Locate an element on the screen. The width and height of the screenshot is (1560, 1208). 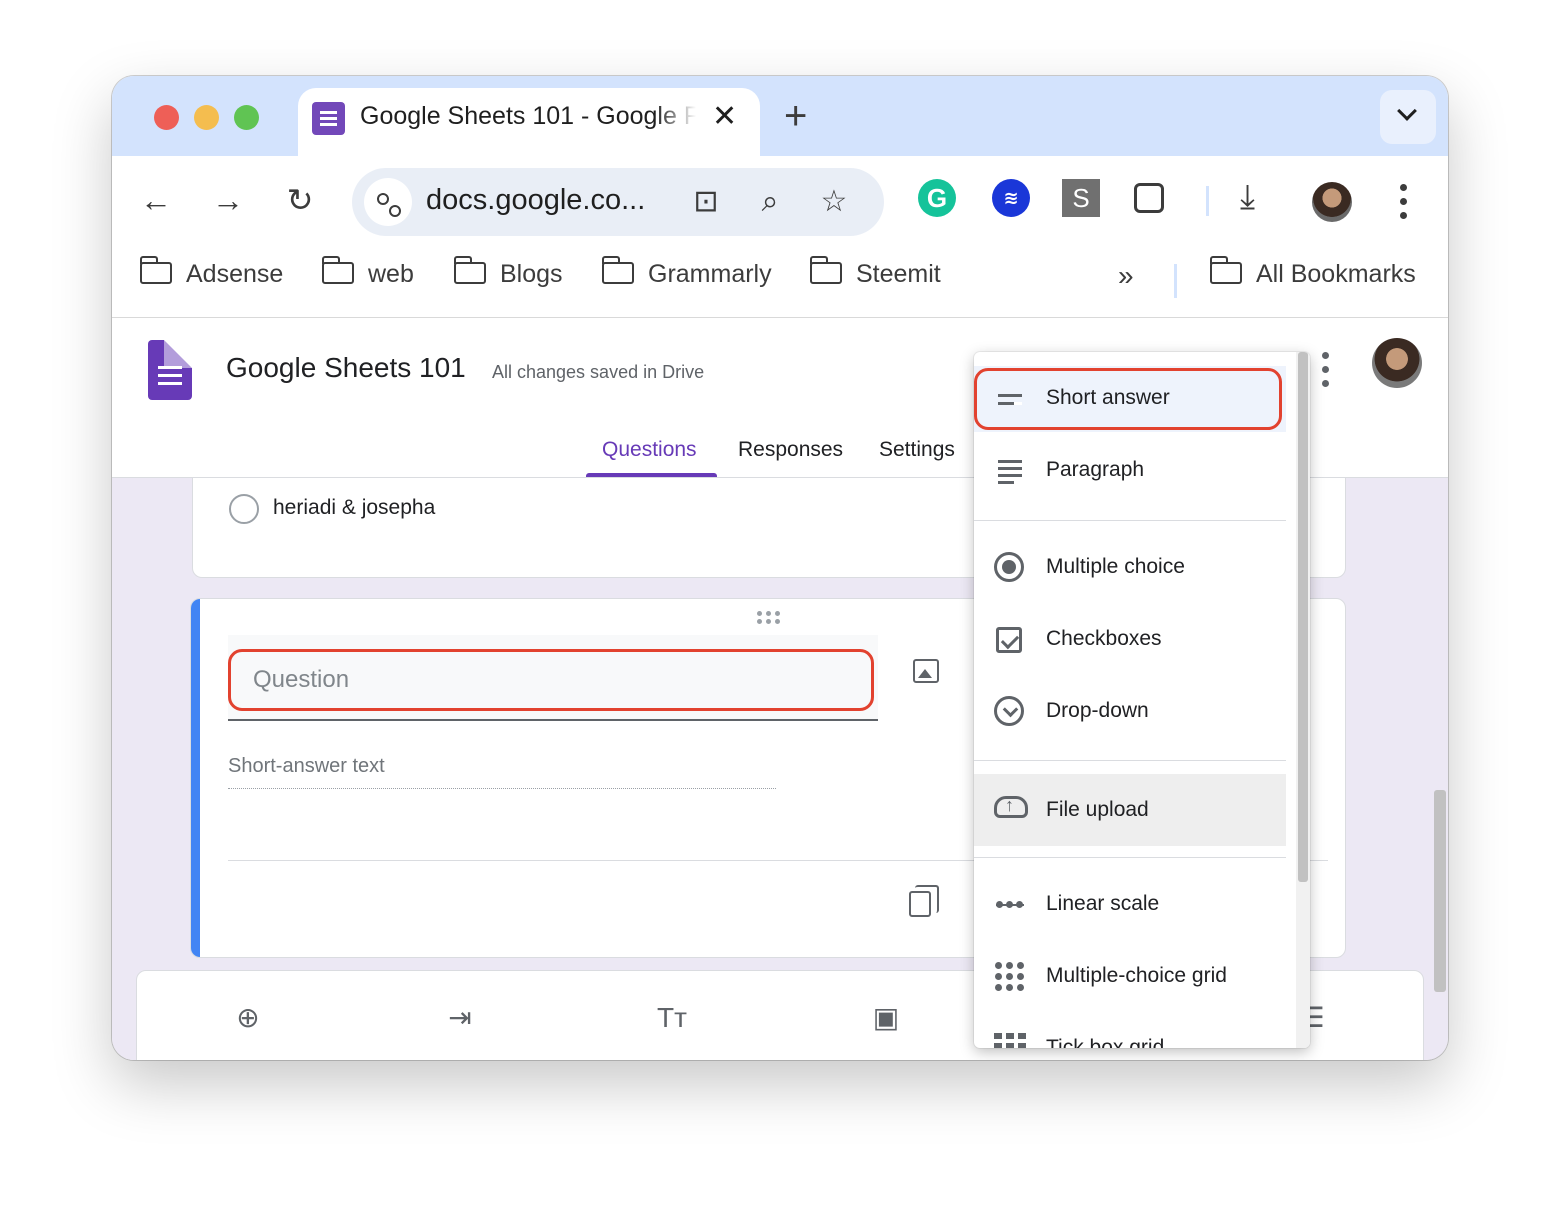
add-image-icon: ▣ is located at coordinates (886, 1018).